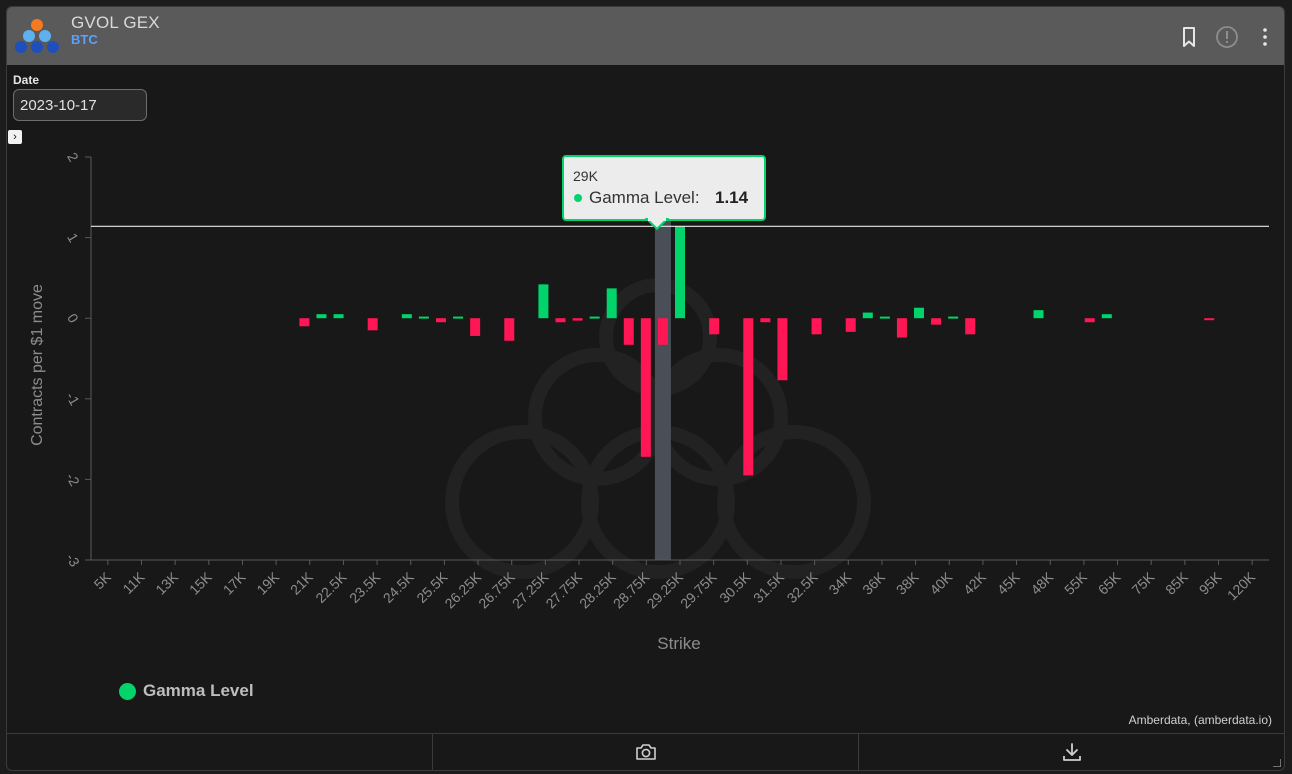  Describe the element at coordinates (406, 316) in the screenshot. I see `bar-24.5K` at that location.